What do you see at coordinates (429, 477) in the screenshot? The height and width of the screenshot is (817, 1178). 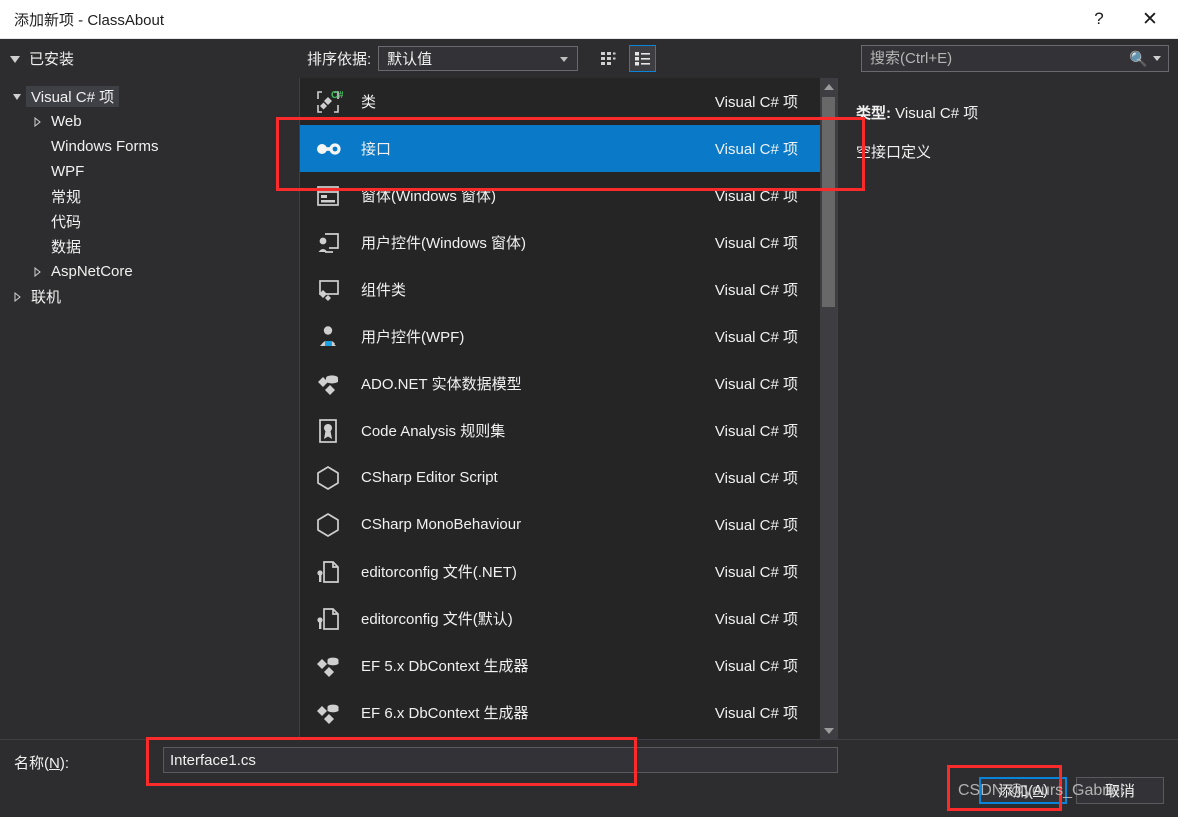 I see `template-item-name: CSharp Editor Script` at bounding box center [429, 477].